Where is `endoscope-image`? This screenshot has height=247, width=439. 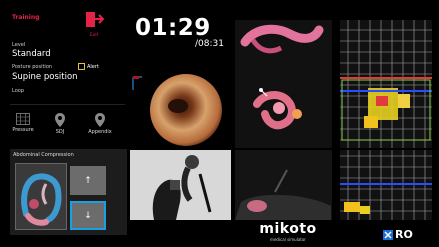 endoscope-image is located at coordinates (177, 110).